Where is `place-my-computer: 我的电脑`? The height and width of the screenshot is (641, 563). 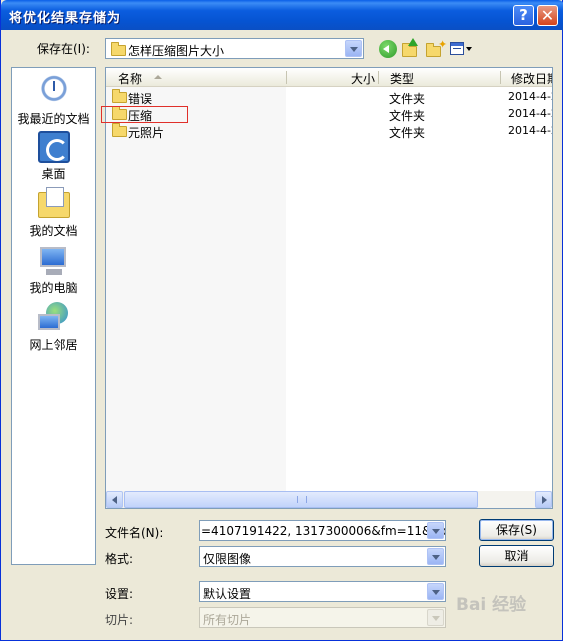 place-my-computer: 我的电脑 is located at coordinates (53, 270).